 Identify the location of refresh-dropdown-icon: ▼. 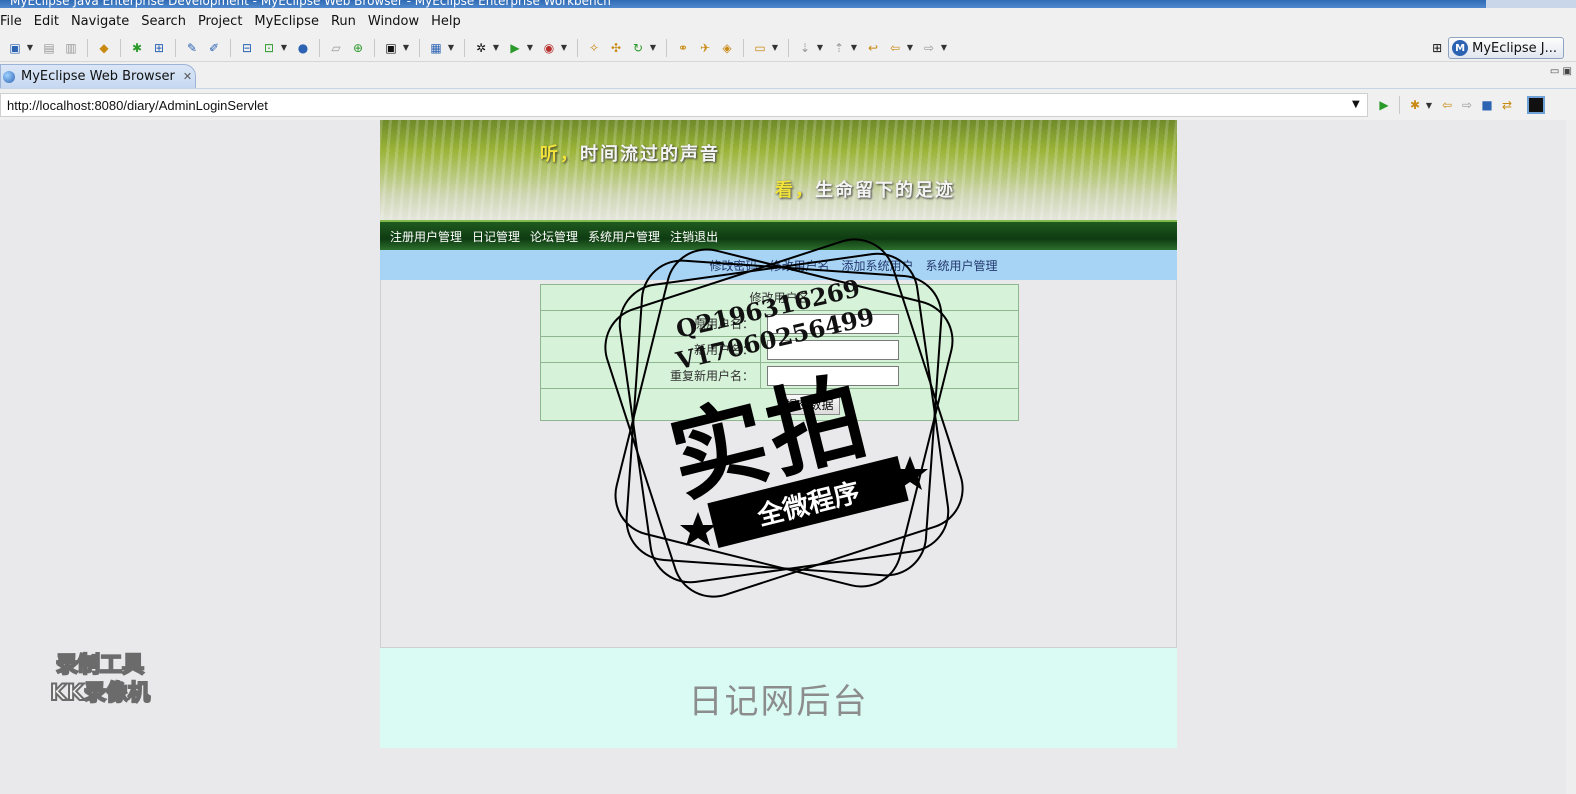
(653, 47).